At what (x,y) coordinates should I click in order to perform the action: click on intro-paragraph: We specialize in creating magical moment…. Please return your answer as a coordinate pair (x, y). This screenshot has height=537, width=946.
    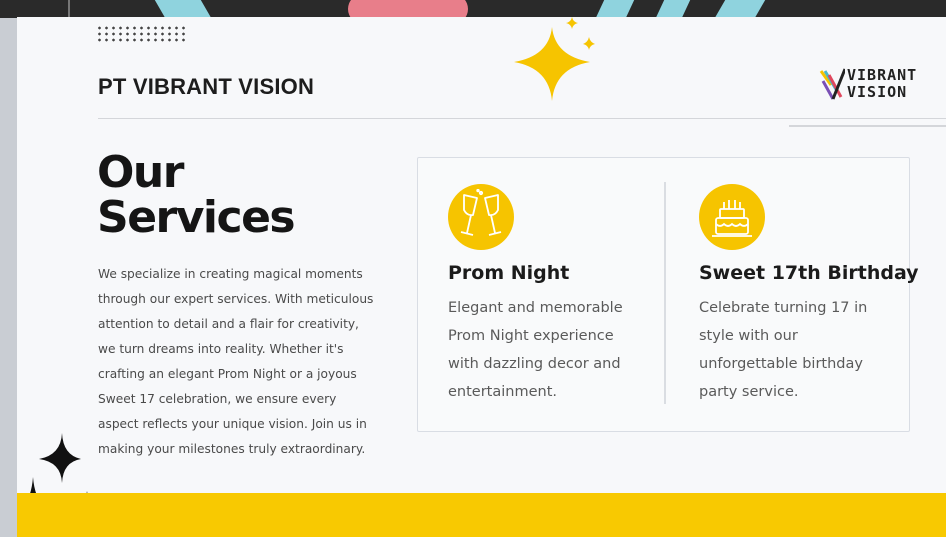
    Looking at the image, I should click on (248, 362).